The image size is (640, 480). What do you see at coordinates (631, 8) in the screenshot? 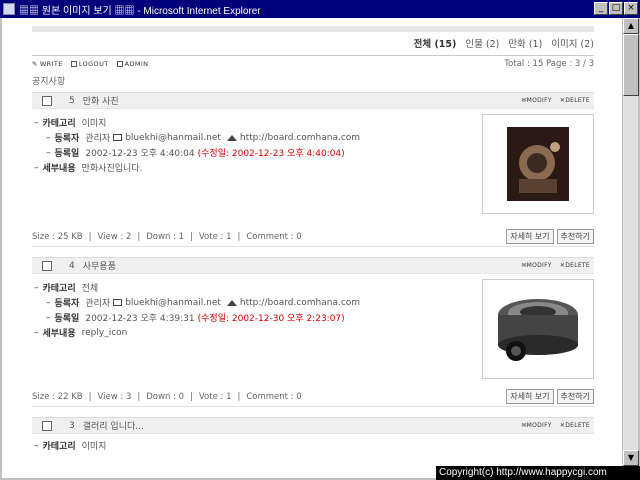
I see `close-button: ×` at bounding box center [631, 8].